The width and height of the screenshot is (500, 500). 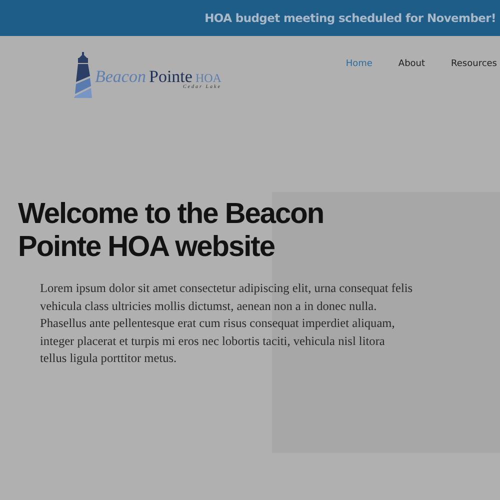 I want to click on logo-word: HOA, so click(x=208, y=77).